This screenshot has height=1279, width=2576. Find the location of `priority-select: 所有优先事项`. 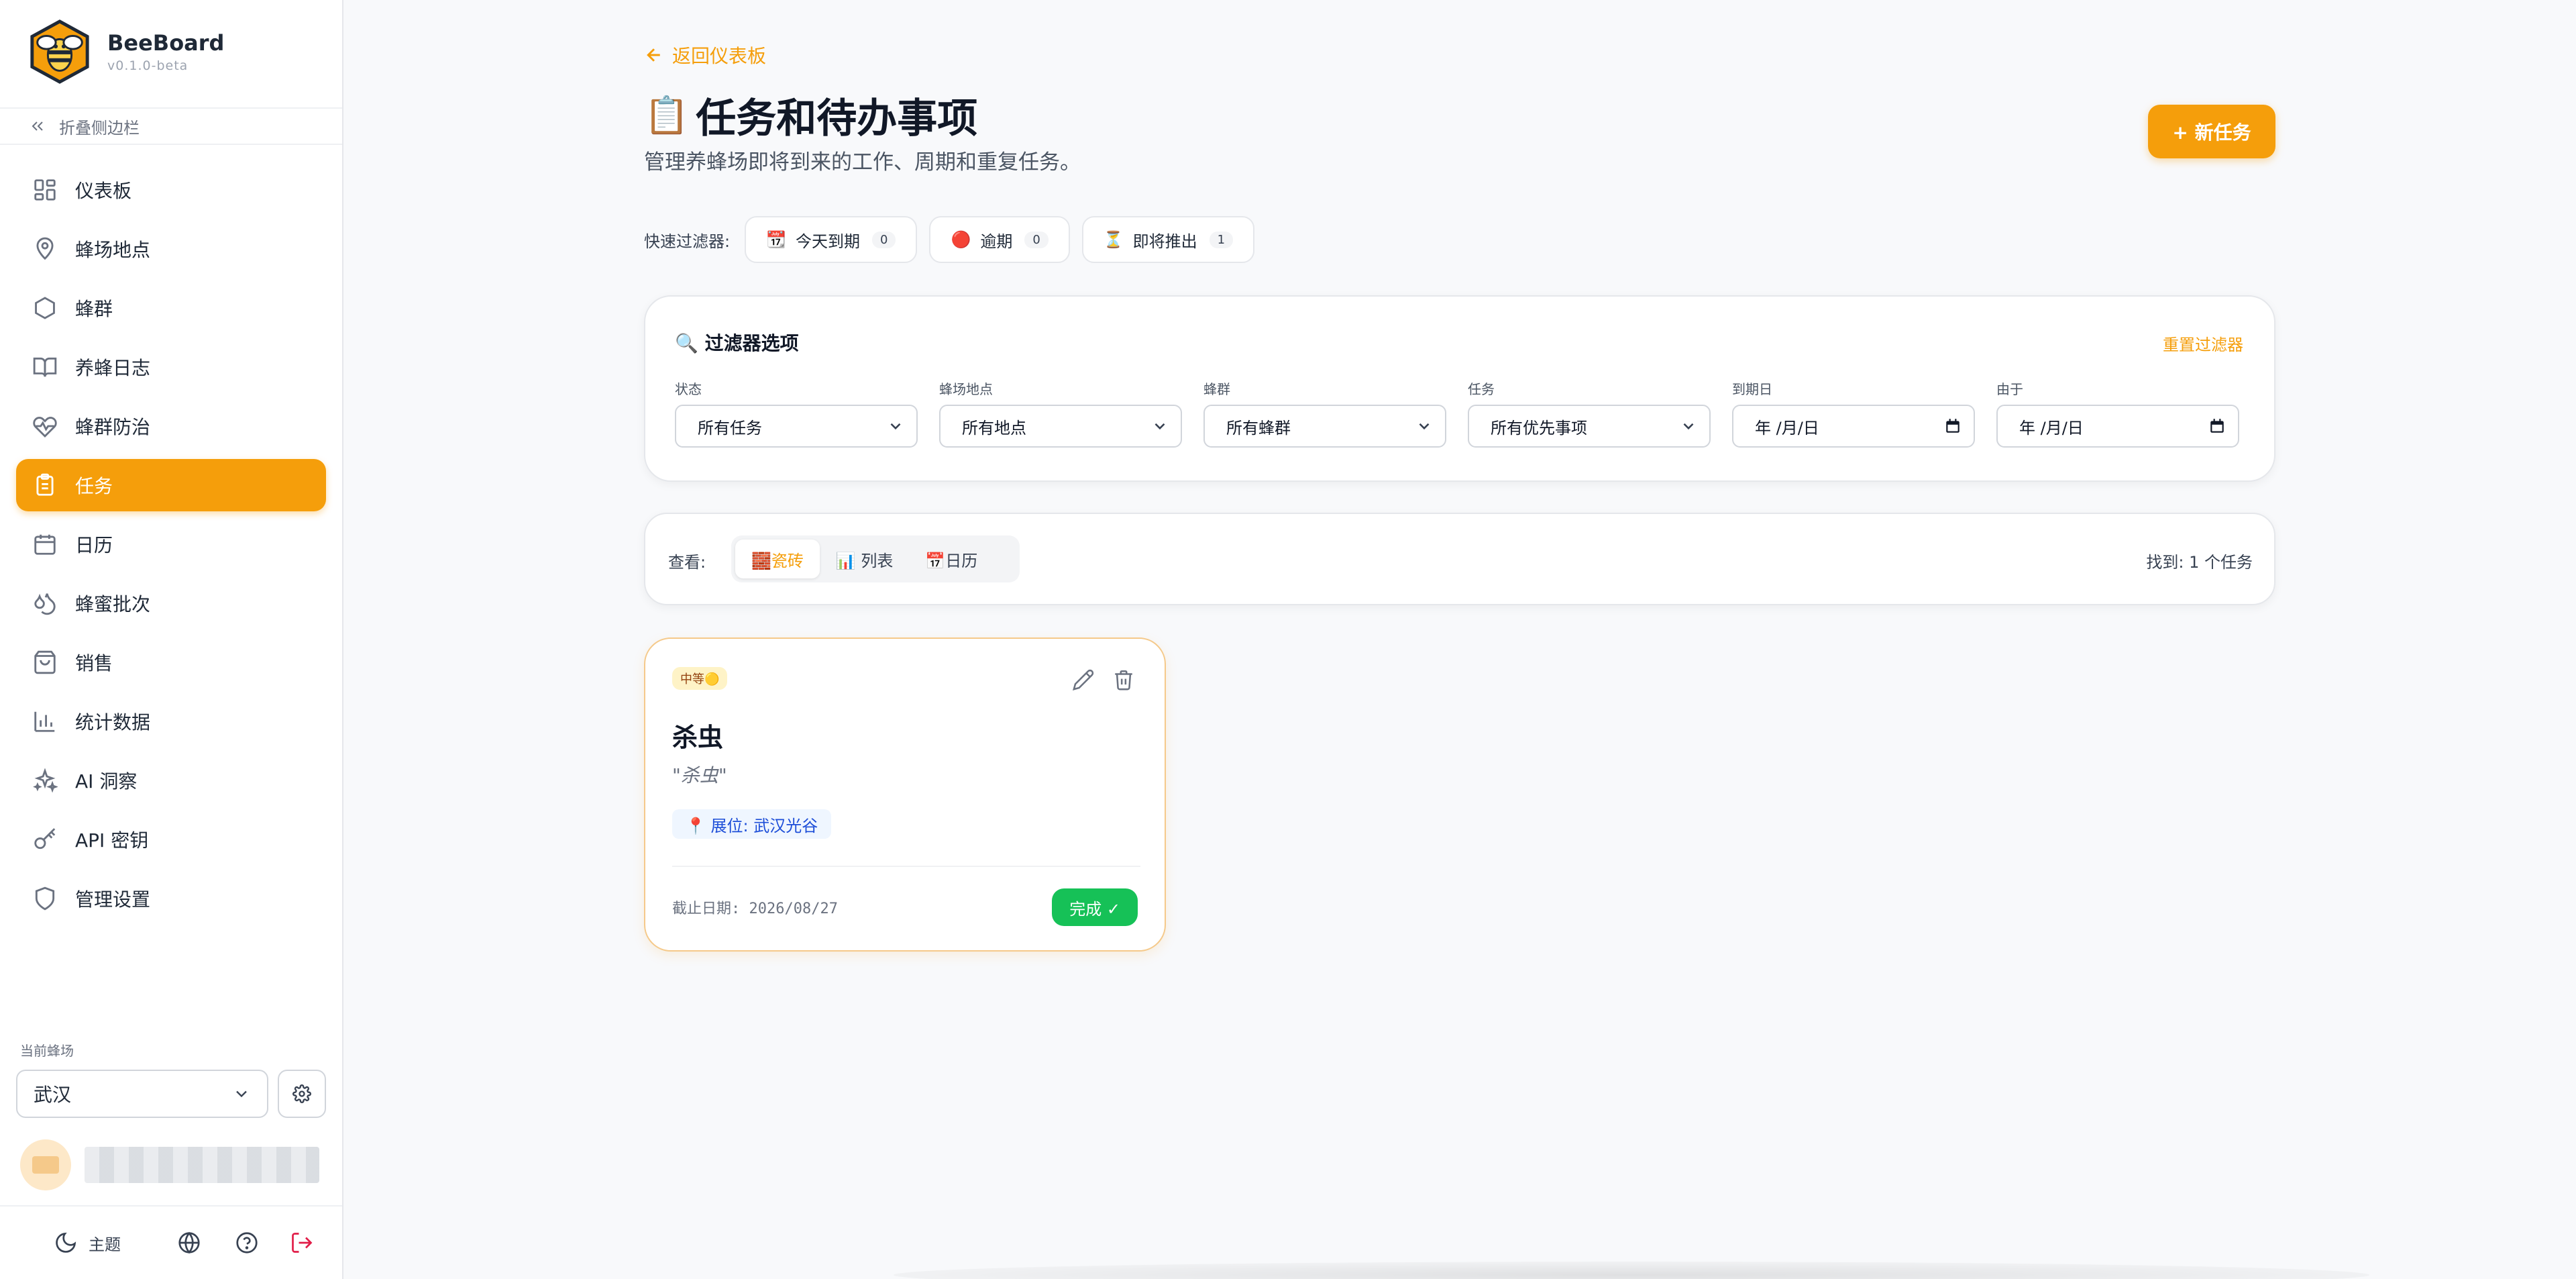

priority-select: 所有优先事项 is located at coordinates (1589, 426).